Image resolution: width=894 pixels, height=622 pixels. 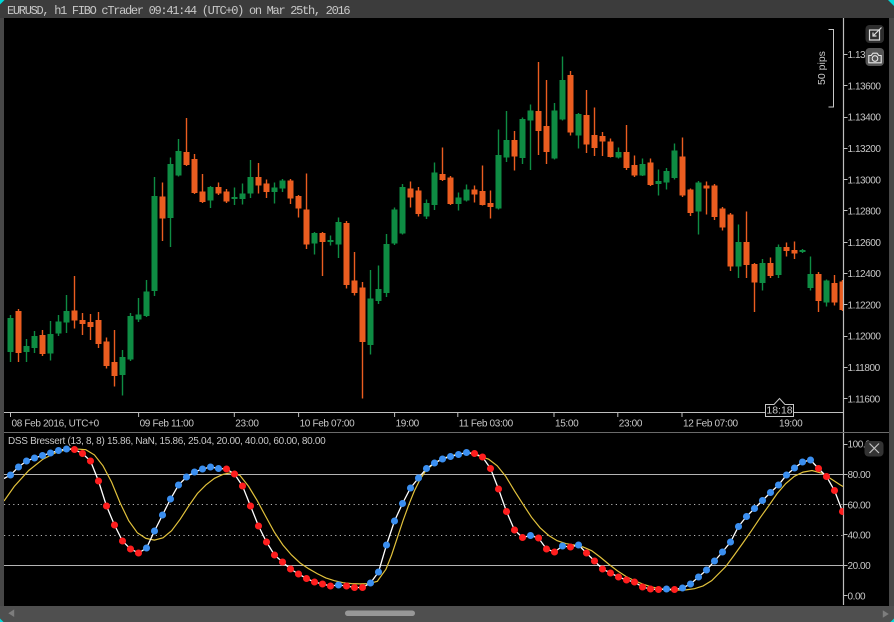 What do you see at coordinates (328, 424) in the screenshot?
I see `svg-text: 10 Feb 07:00` at bounding box center [328, 424].